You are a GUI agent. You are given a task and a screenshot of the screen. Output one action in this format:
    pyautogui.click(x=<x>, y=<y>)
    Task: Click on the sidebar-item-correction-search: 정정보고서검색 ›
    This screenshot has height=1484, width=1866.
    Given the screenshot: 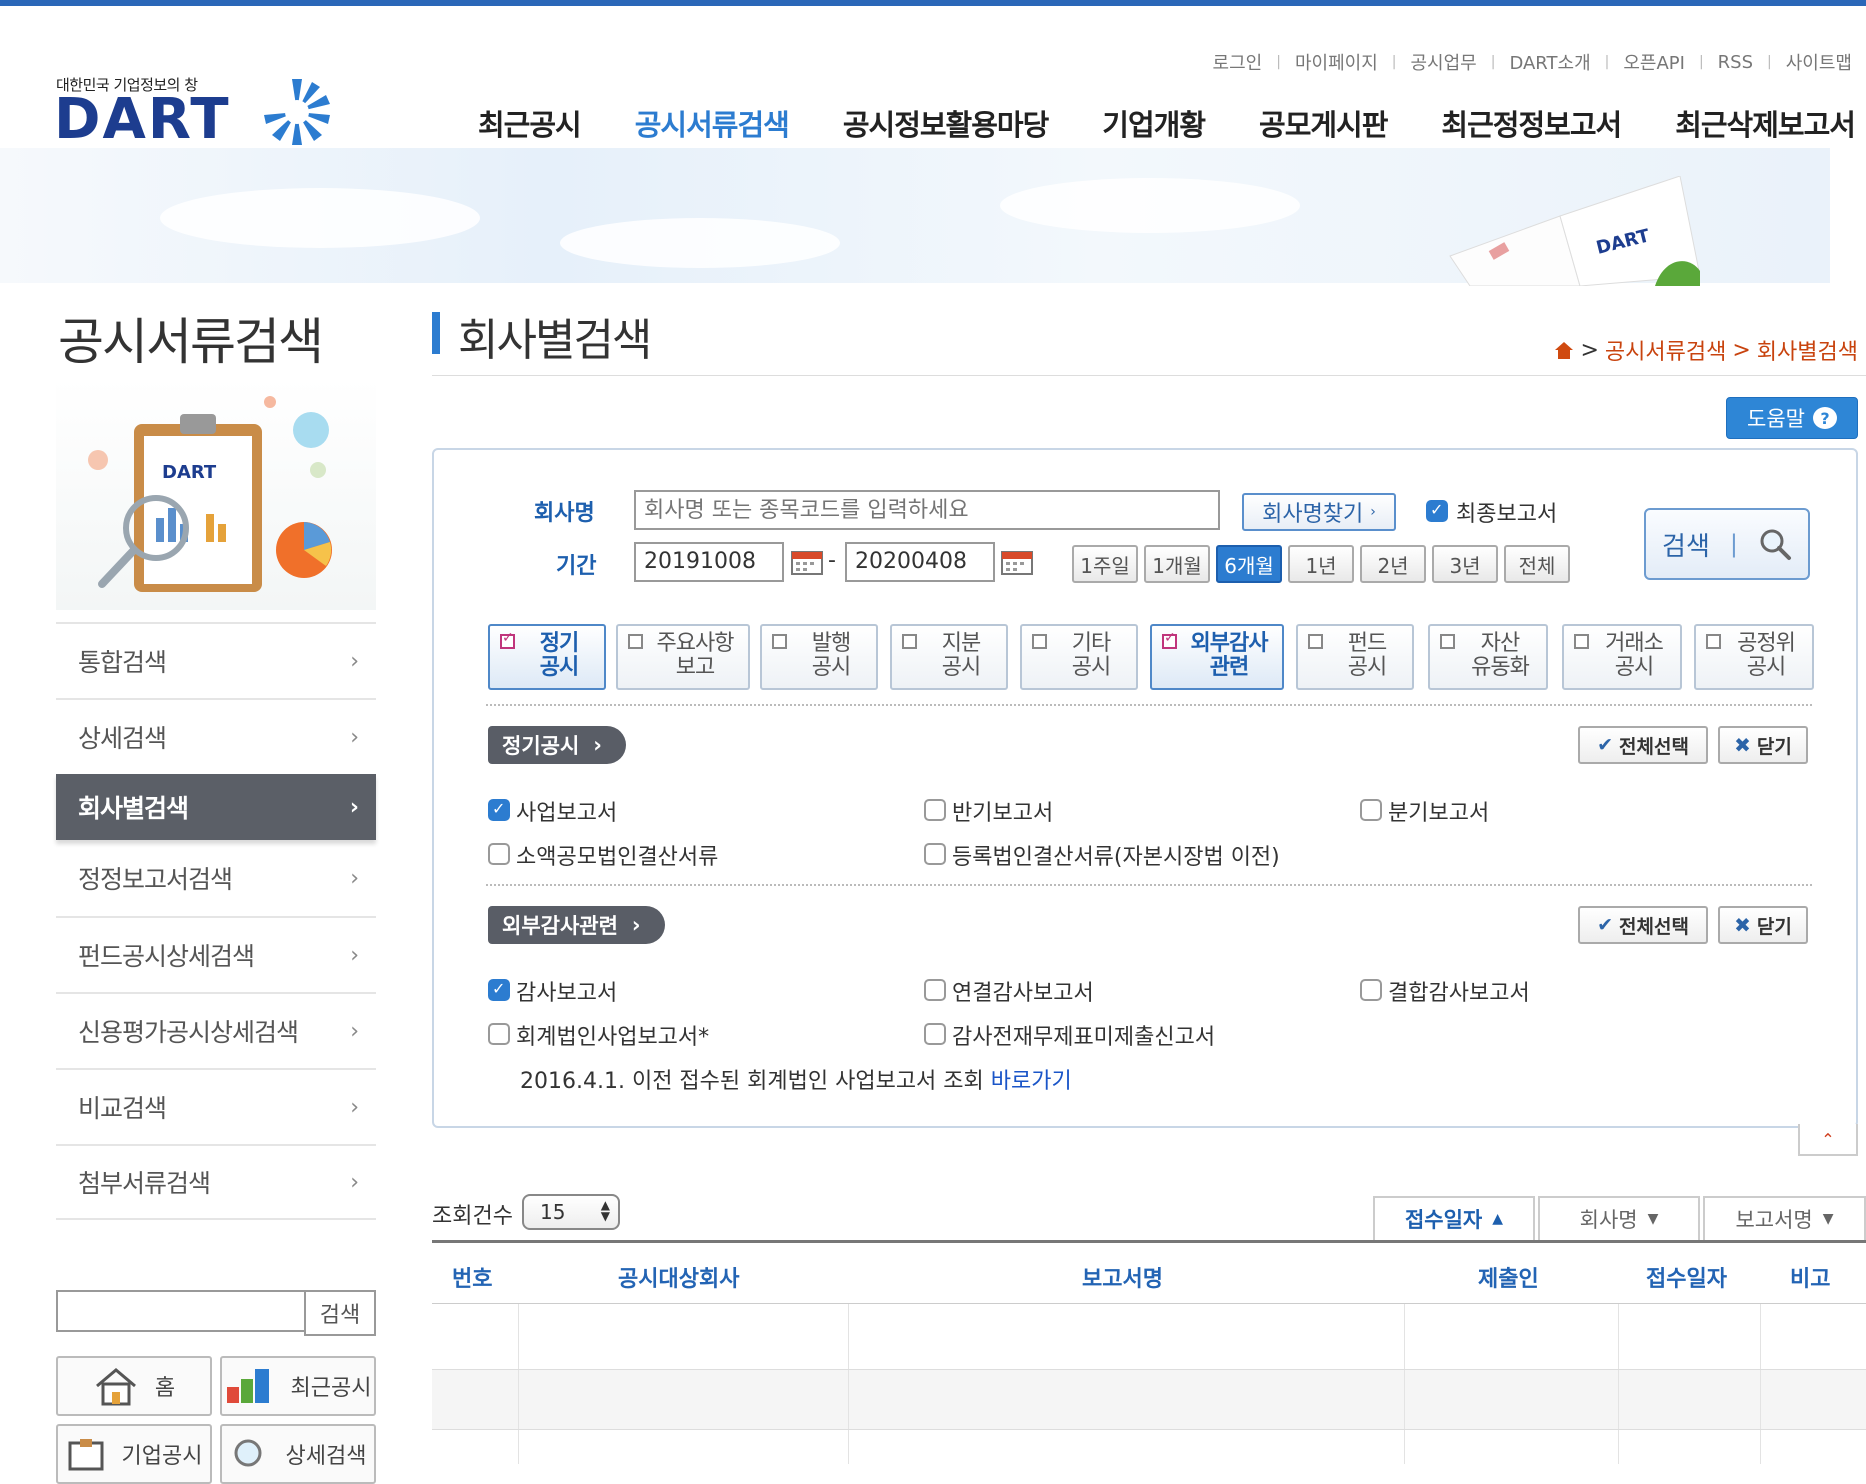 What is the action you would take?
    pyautogui.click(x=216, y=878)
    